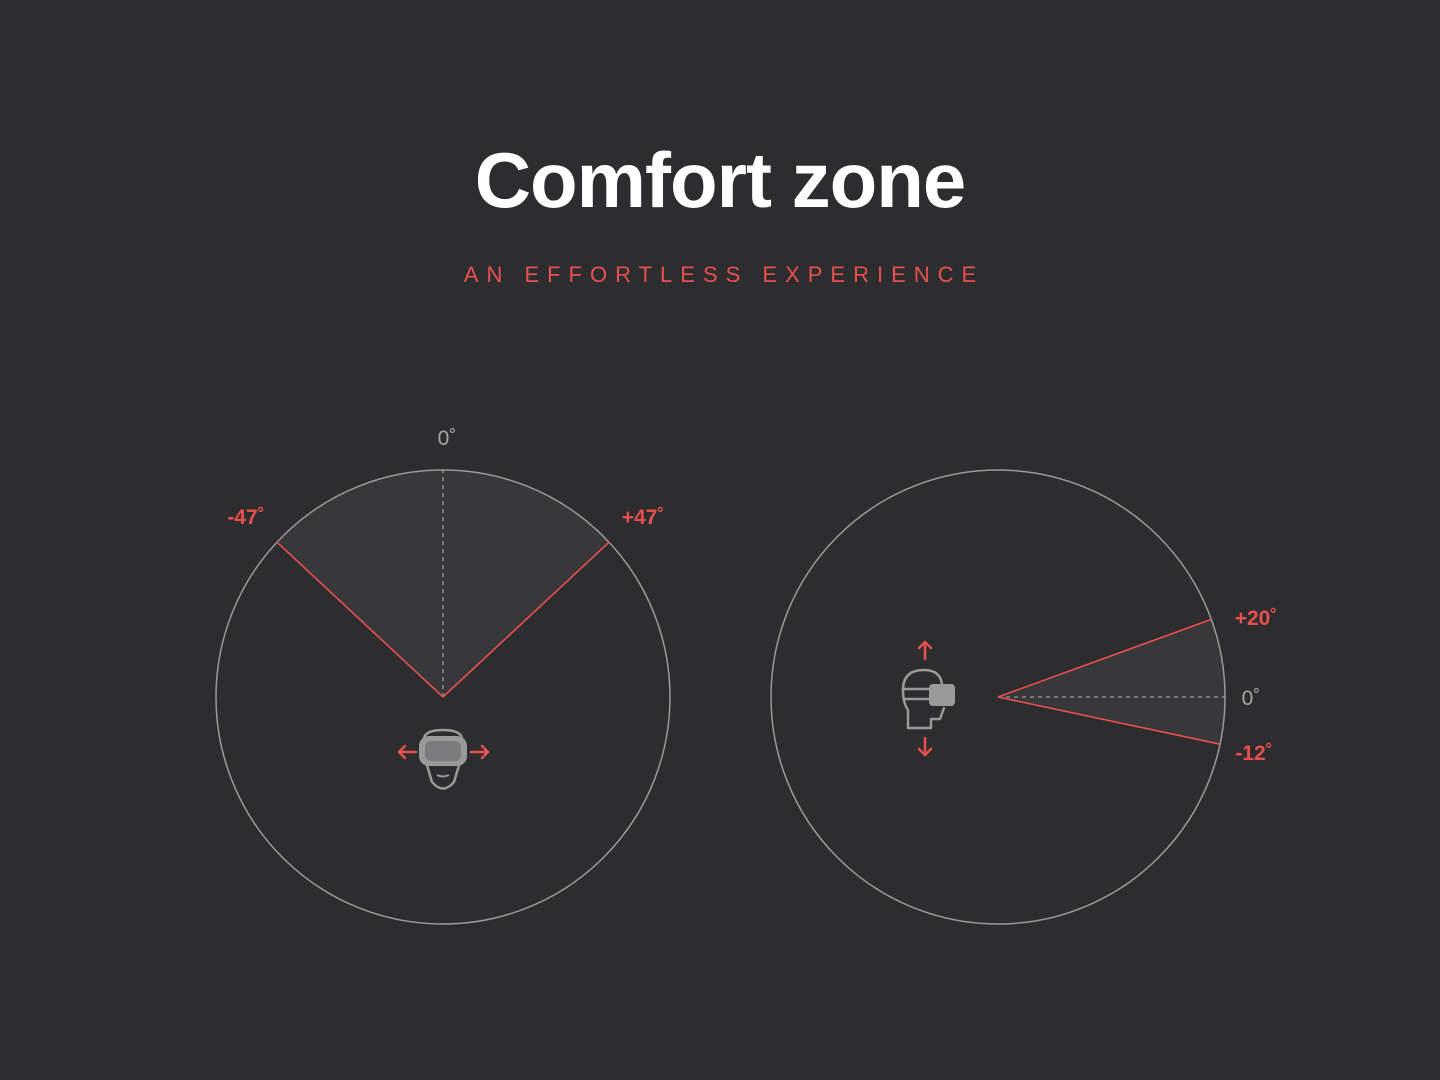 This screenshot has width=1440, height=1080. I want to click on horizontal-left-label: -47˚, so click(245, 517).